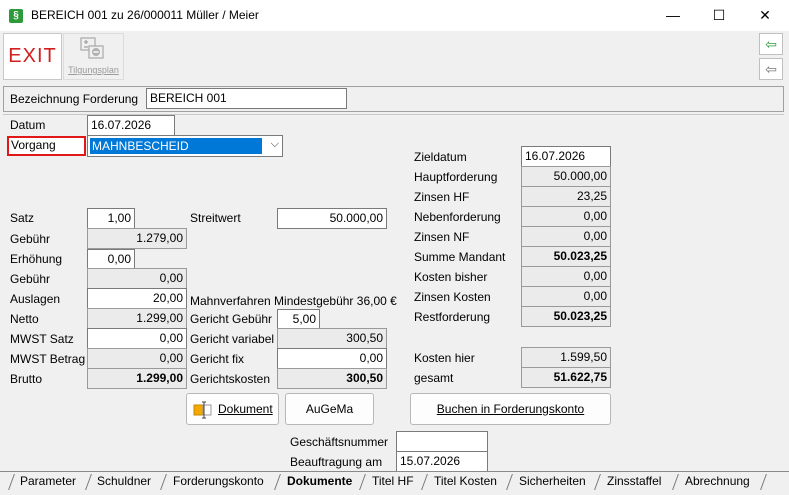 This screenshot has width=789, height=495. Describe the element at coordinates (111, 259) in the screenshot. I see `erhoehung-field: 0,00` at that location.